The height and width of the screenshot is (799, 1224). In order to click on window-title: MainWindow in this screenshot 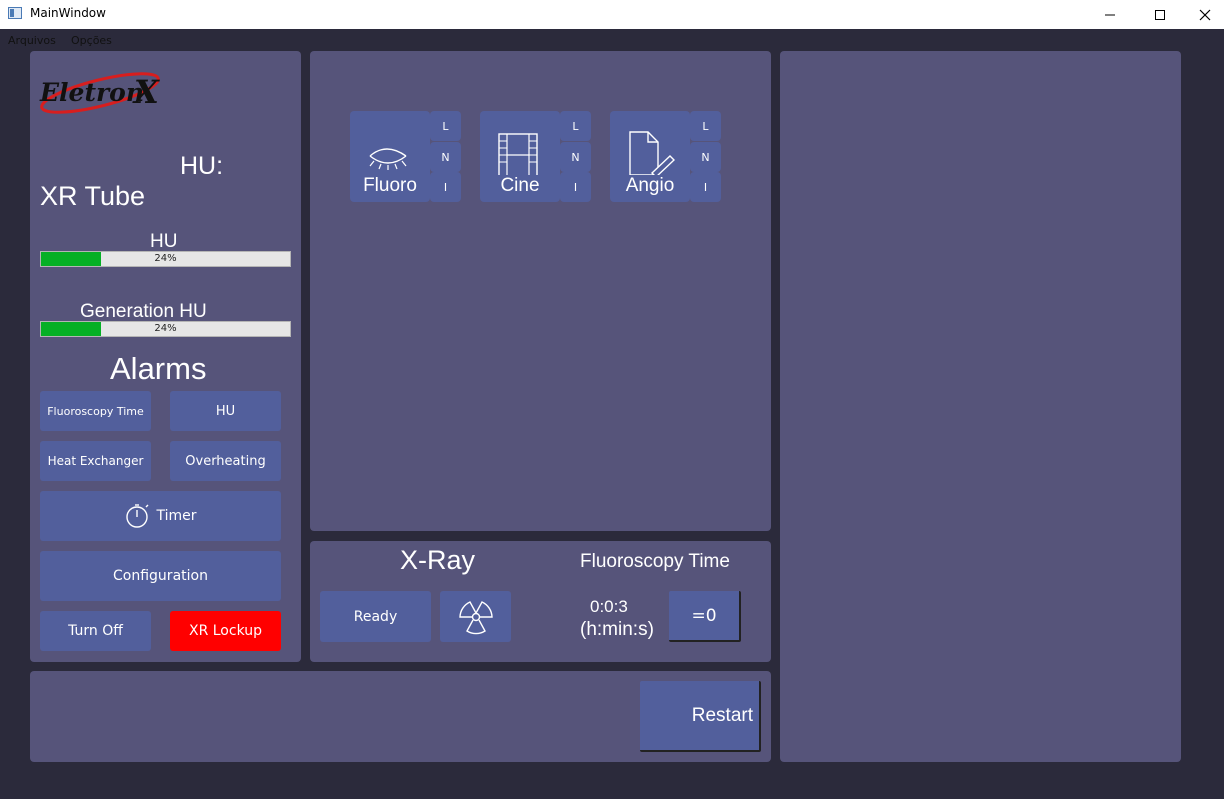, I will do `click(68, 13)`.